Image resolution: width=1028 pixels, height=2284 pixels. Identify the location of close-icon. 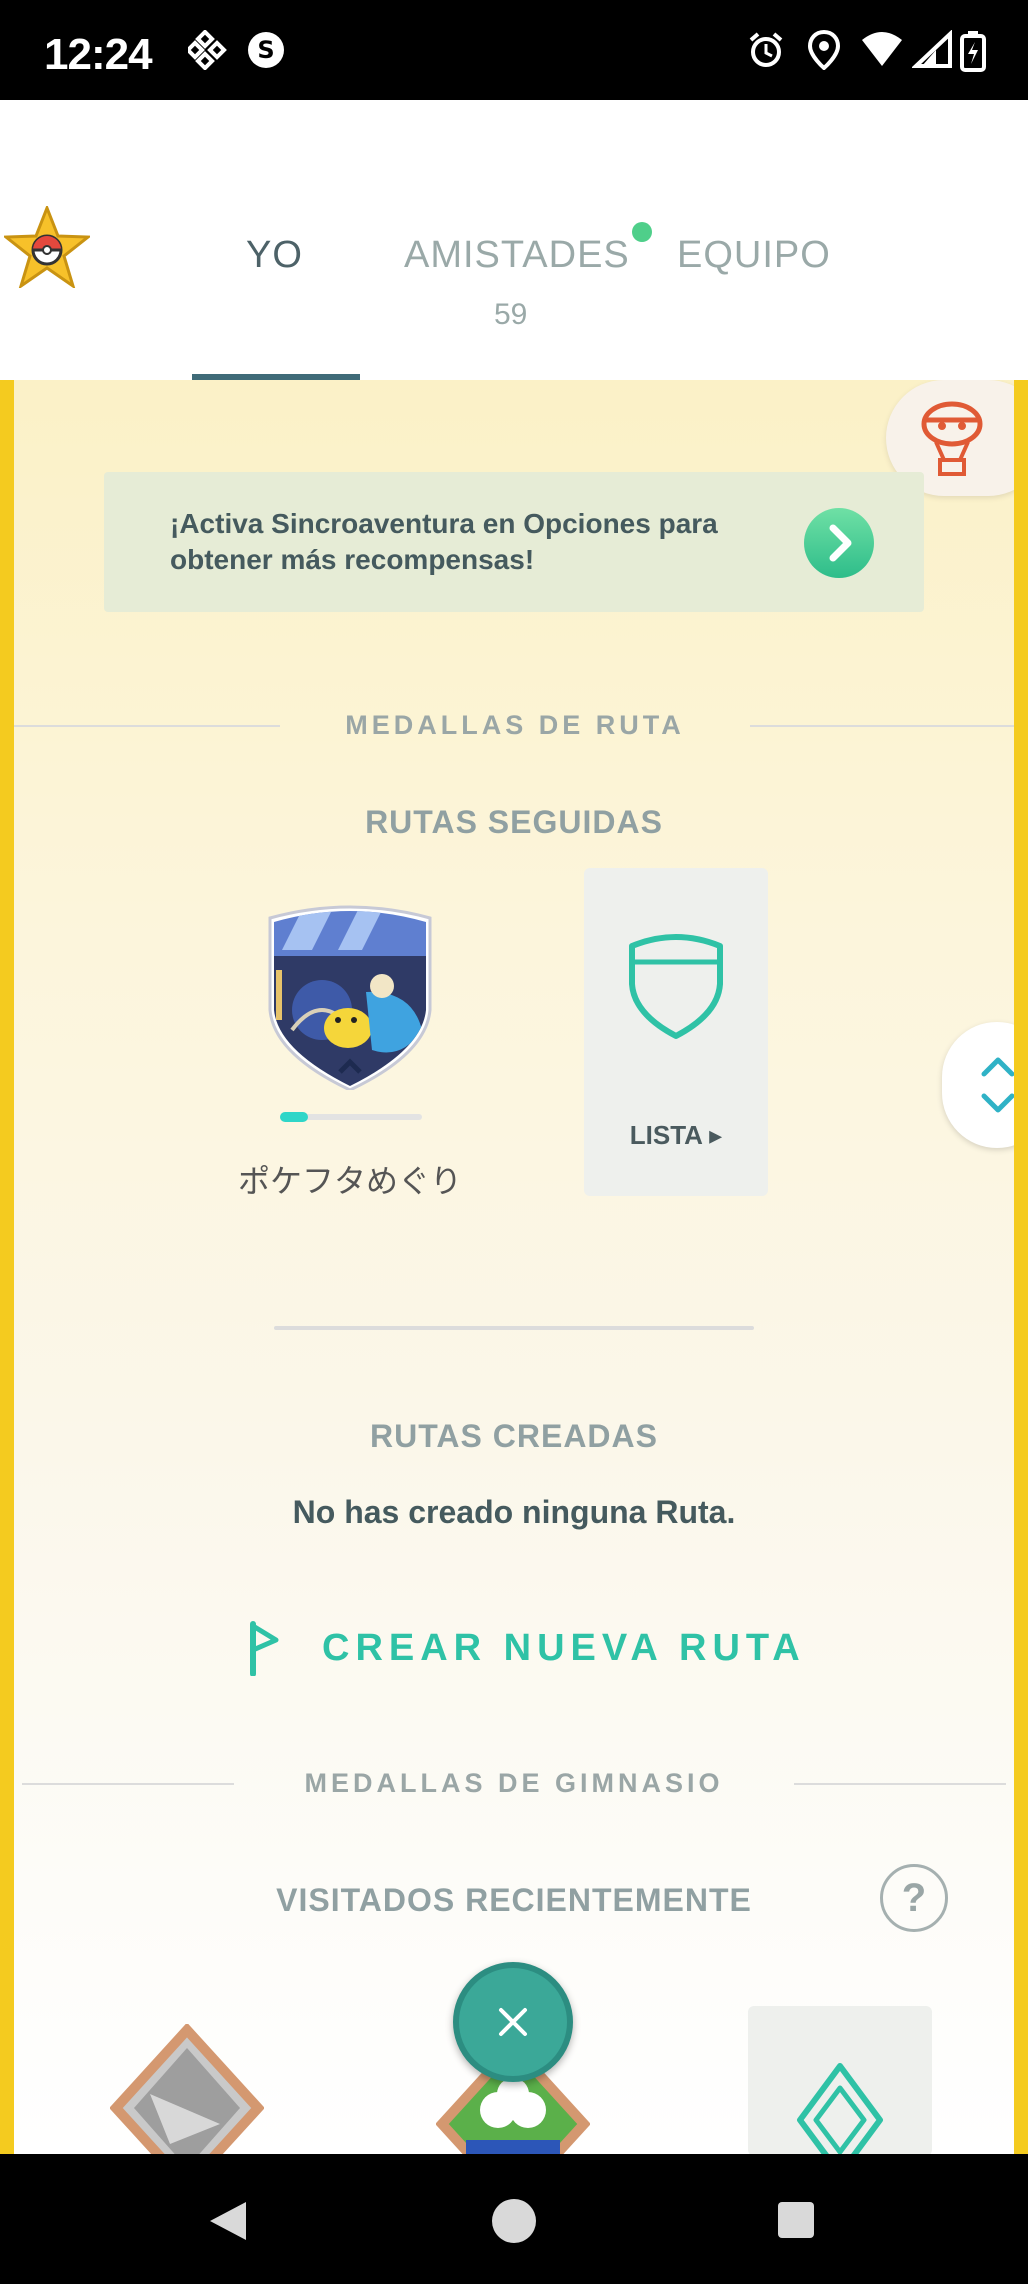
(513, 2022).